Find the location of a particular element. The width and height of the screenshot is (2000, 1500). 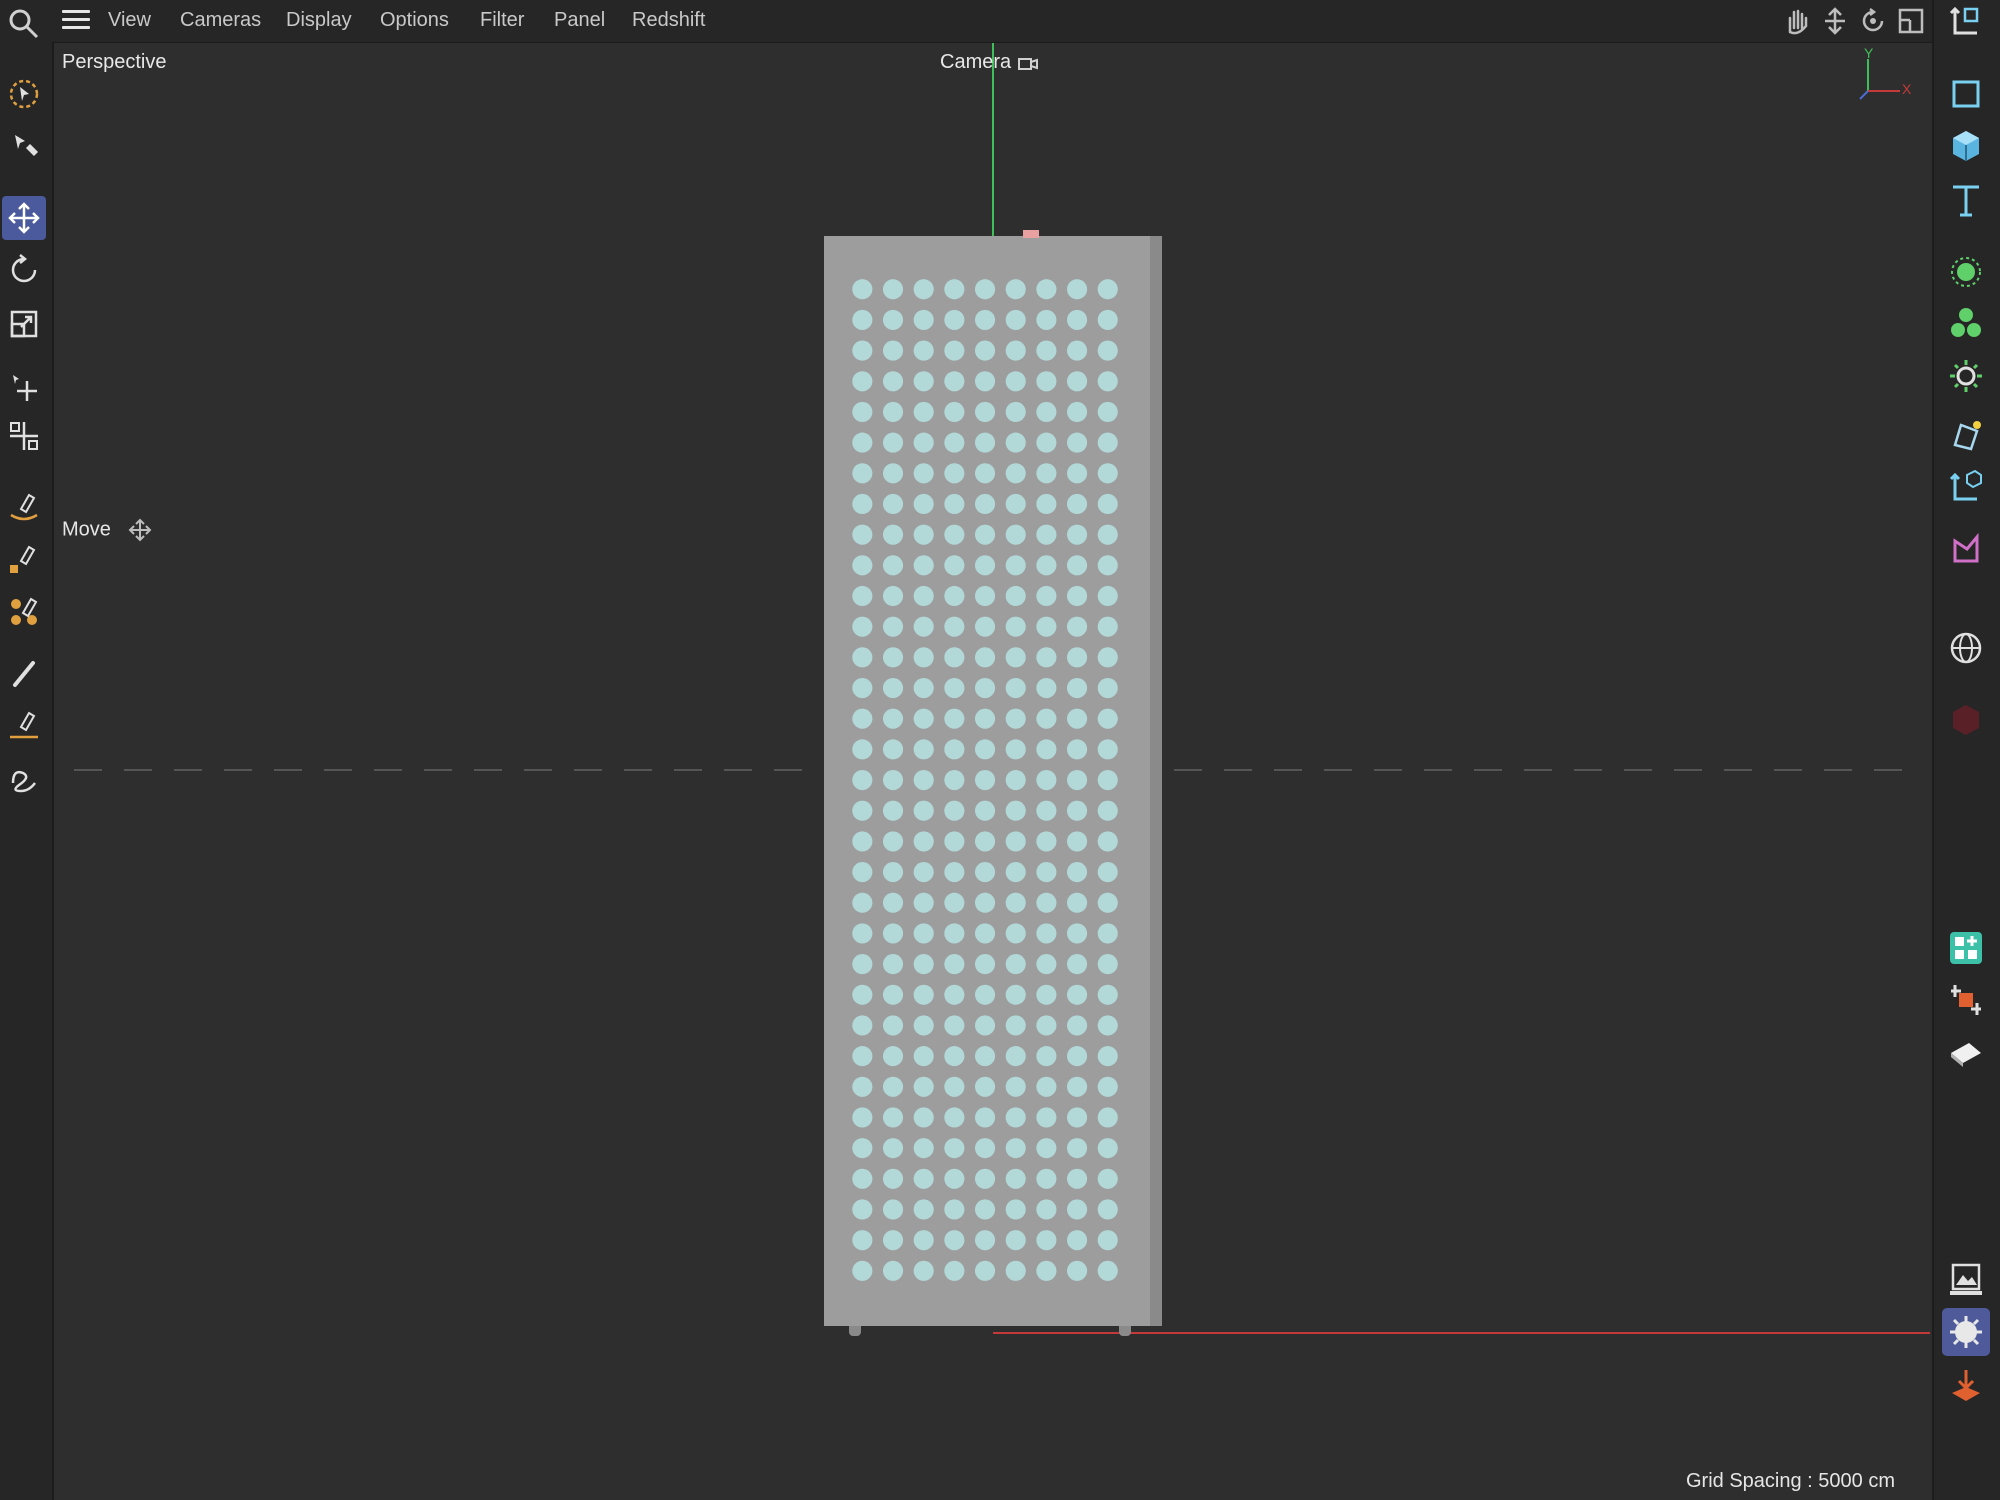

asset-browser-icon is located at coordinates (1966, 948).